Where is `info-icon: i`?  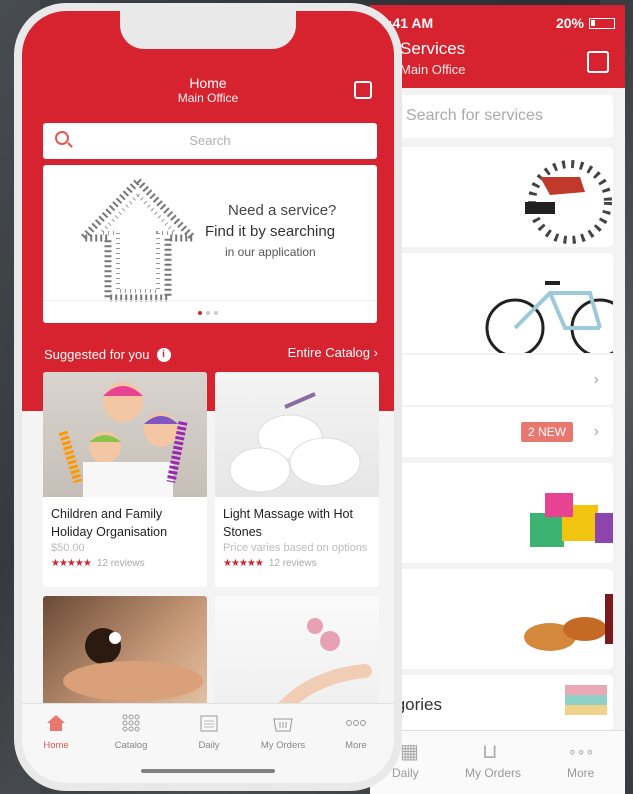 info-icon: i is located at coordinates (163, 354).